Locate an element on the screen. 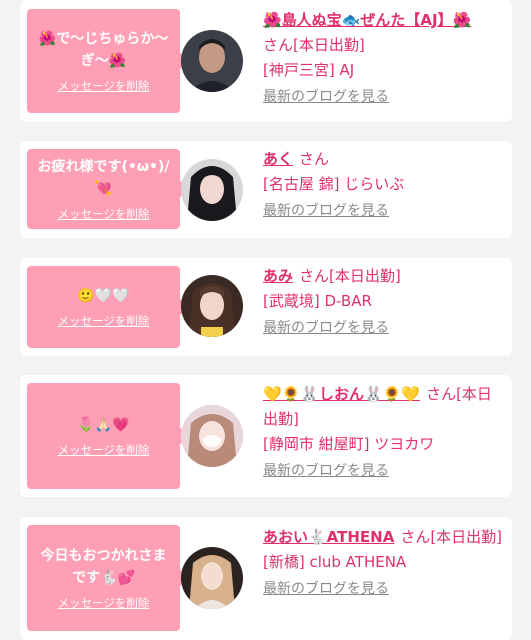  cast-status: さん is located at coordinates (314, 159).